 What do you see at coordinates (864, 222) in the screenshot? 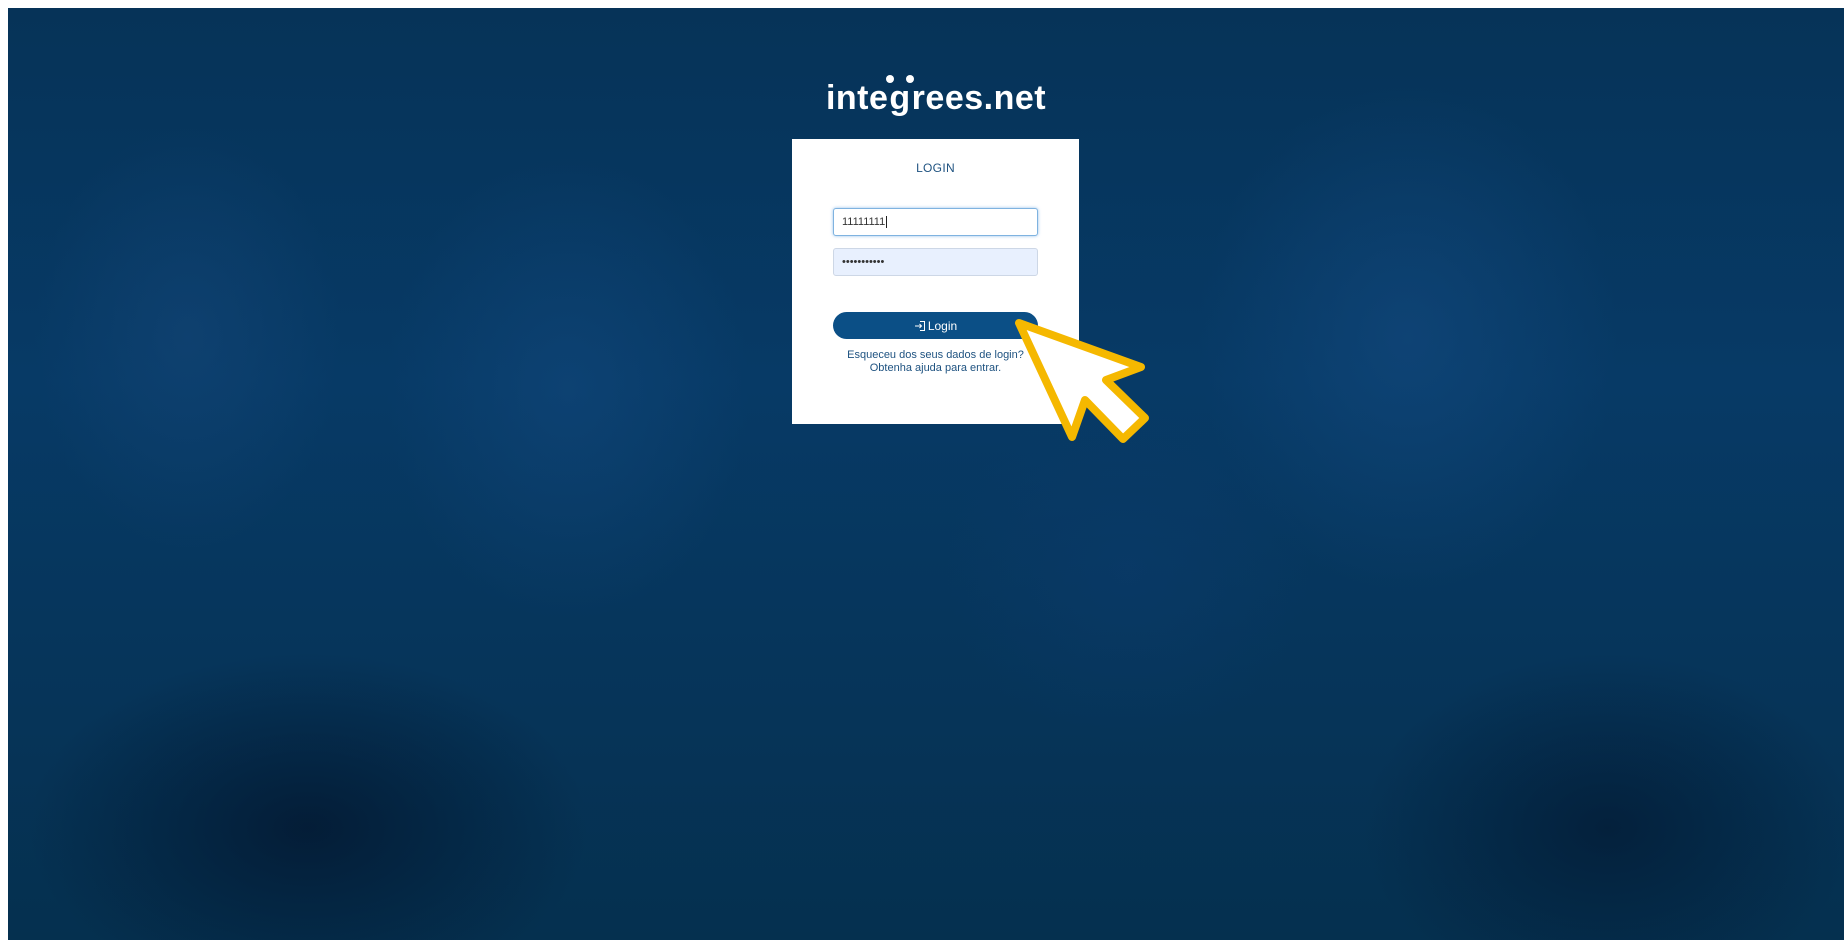
I see `username-value: 11111111` at bounding box center [864, 222].